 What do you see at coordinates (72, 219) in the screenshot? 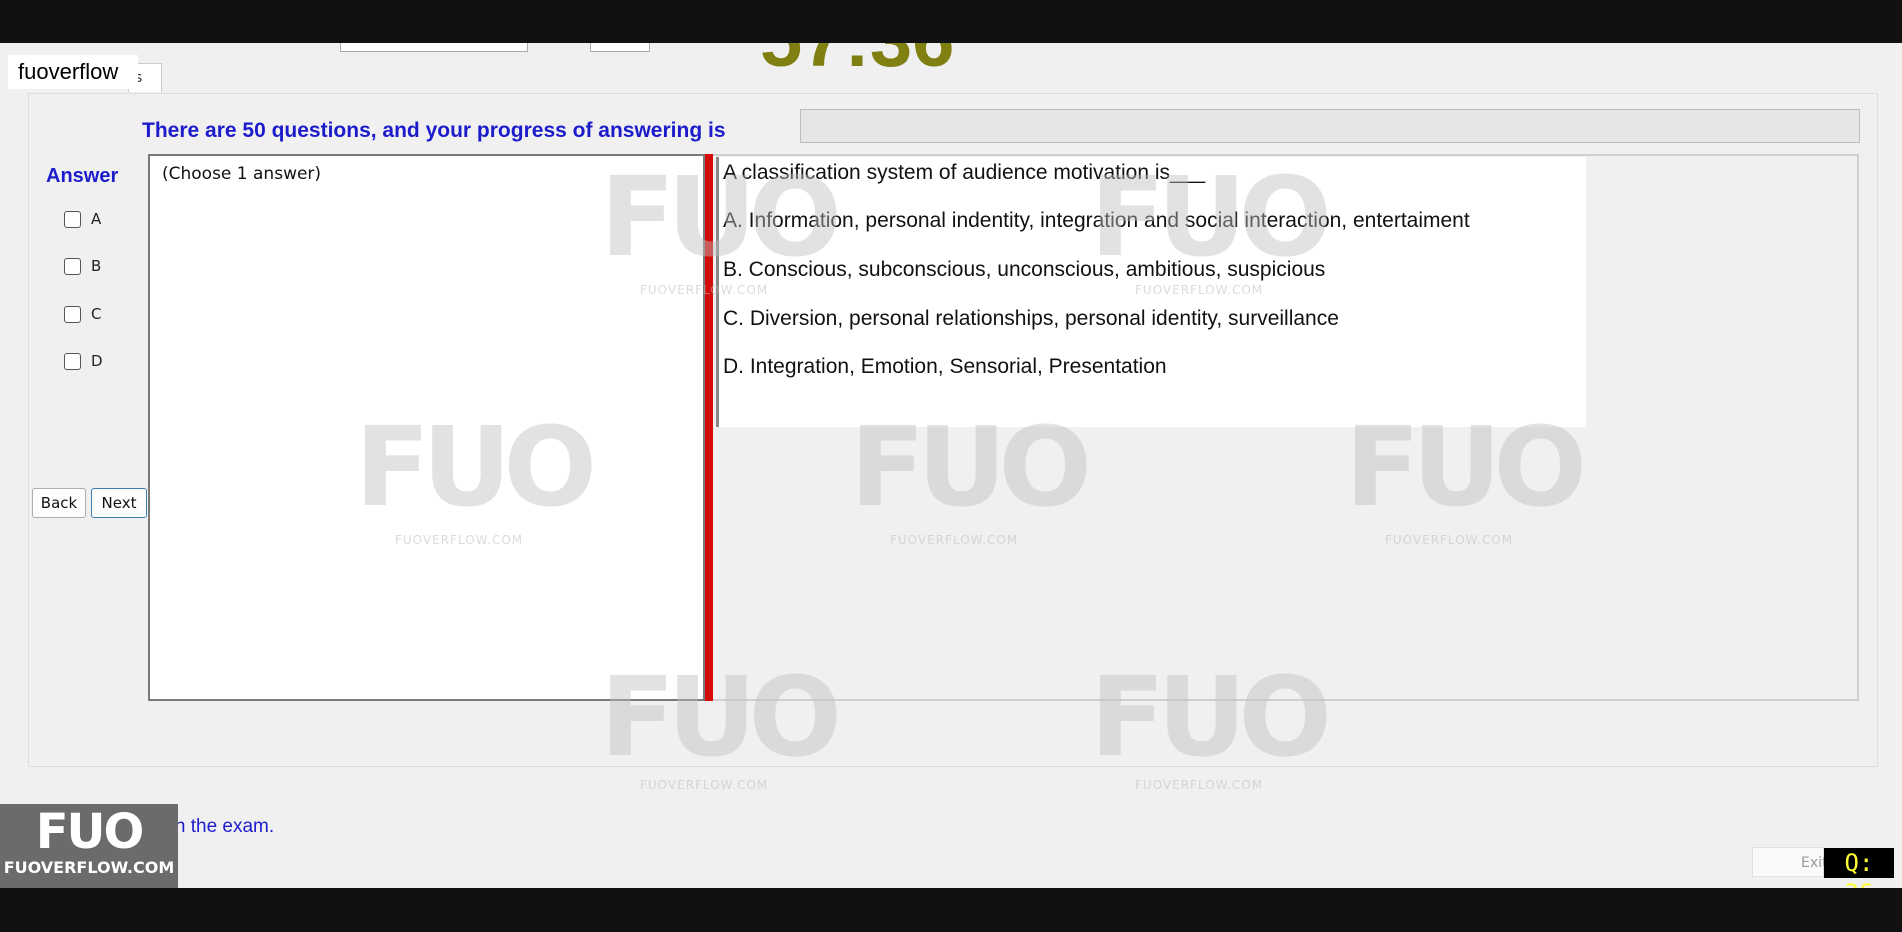
I see `checkbox-a` at bounding box center [72, 219].